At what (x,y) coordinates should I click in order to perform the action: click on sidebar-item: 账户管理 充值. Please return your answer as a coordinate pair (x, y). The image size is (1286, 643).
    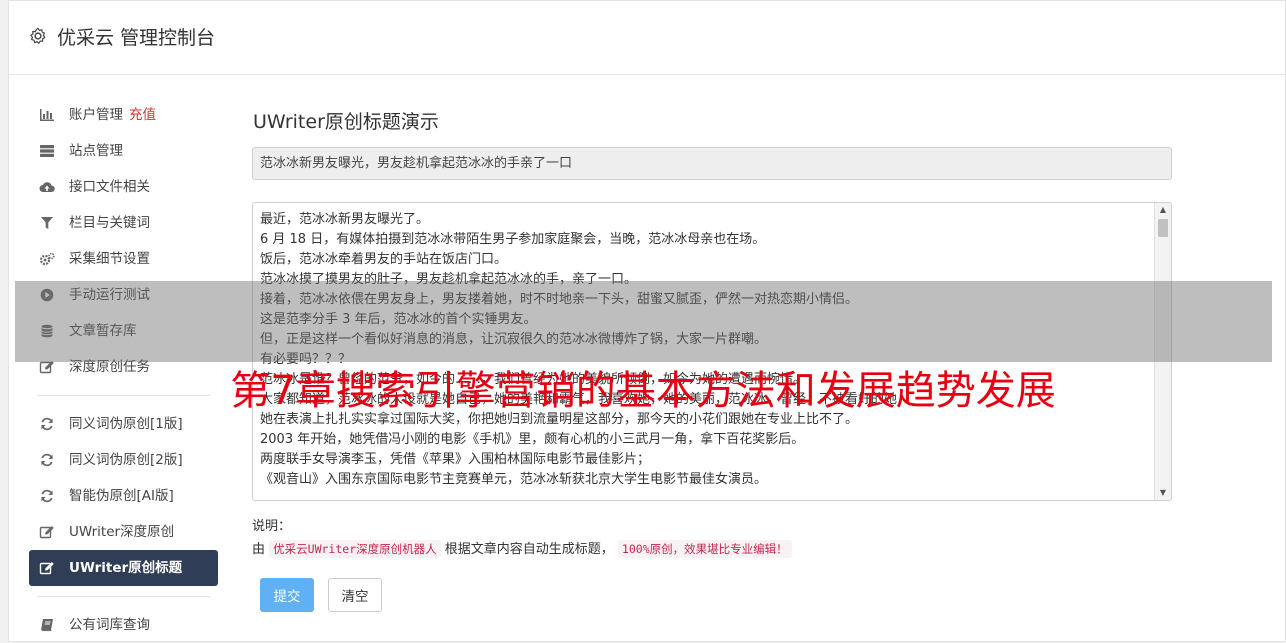
    Looking at the image, I should click on (123, 115).